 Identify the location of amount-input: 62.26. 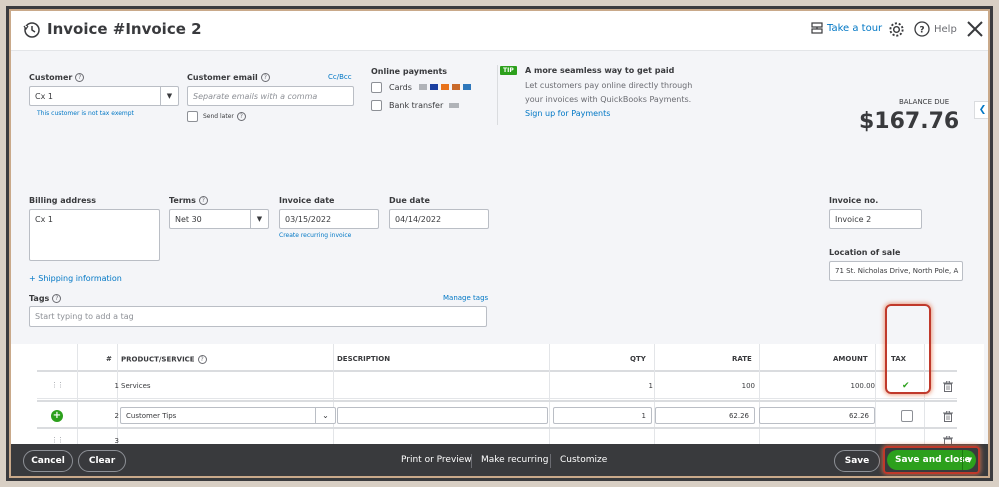
(817, 415).